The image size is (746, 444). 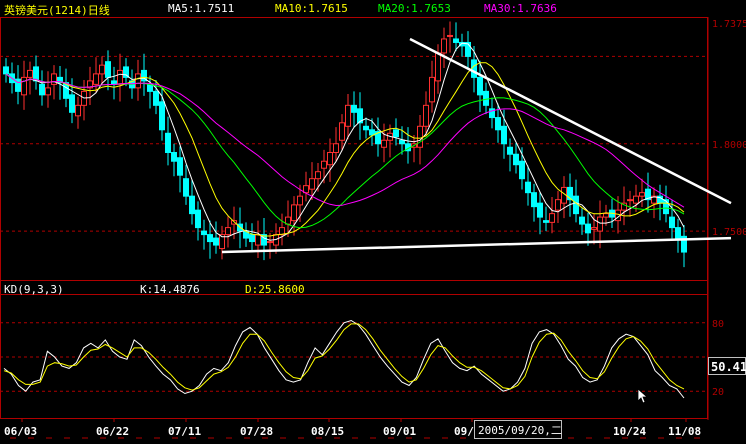 What do you see at coordinates (354, 287) in the screenshot?
I see `kd-header-frame` at bounding box center [354, 287].